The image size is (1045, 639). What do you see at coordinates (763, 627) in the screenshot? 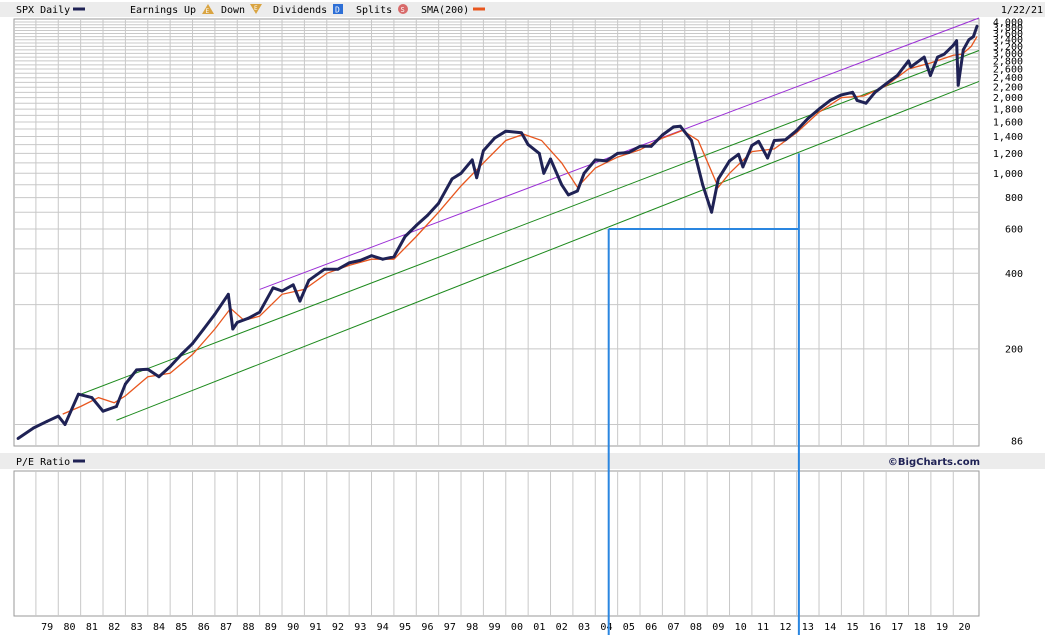
I see `x-tick-label: 11` at bounding box center [763, 627].